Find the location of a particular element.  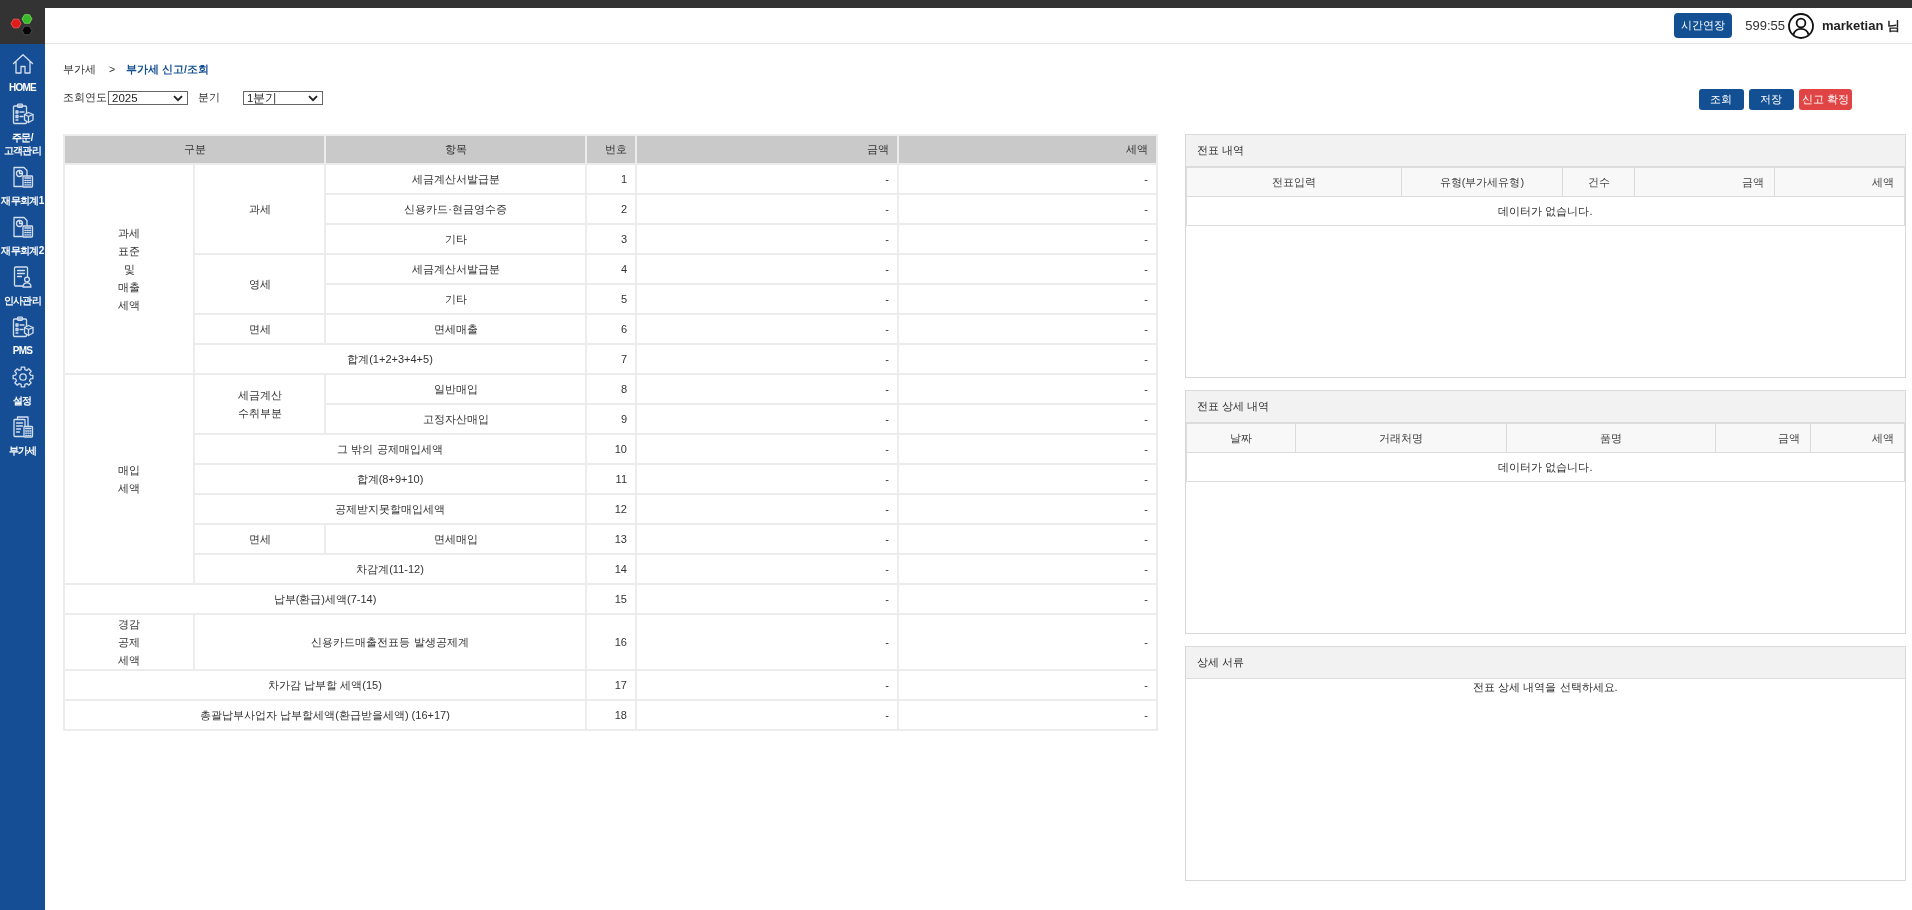

search-button: 조회 is located at coordinates (1721, 99).